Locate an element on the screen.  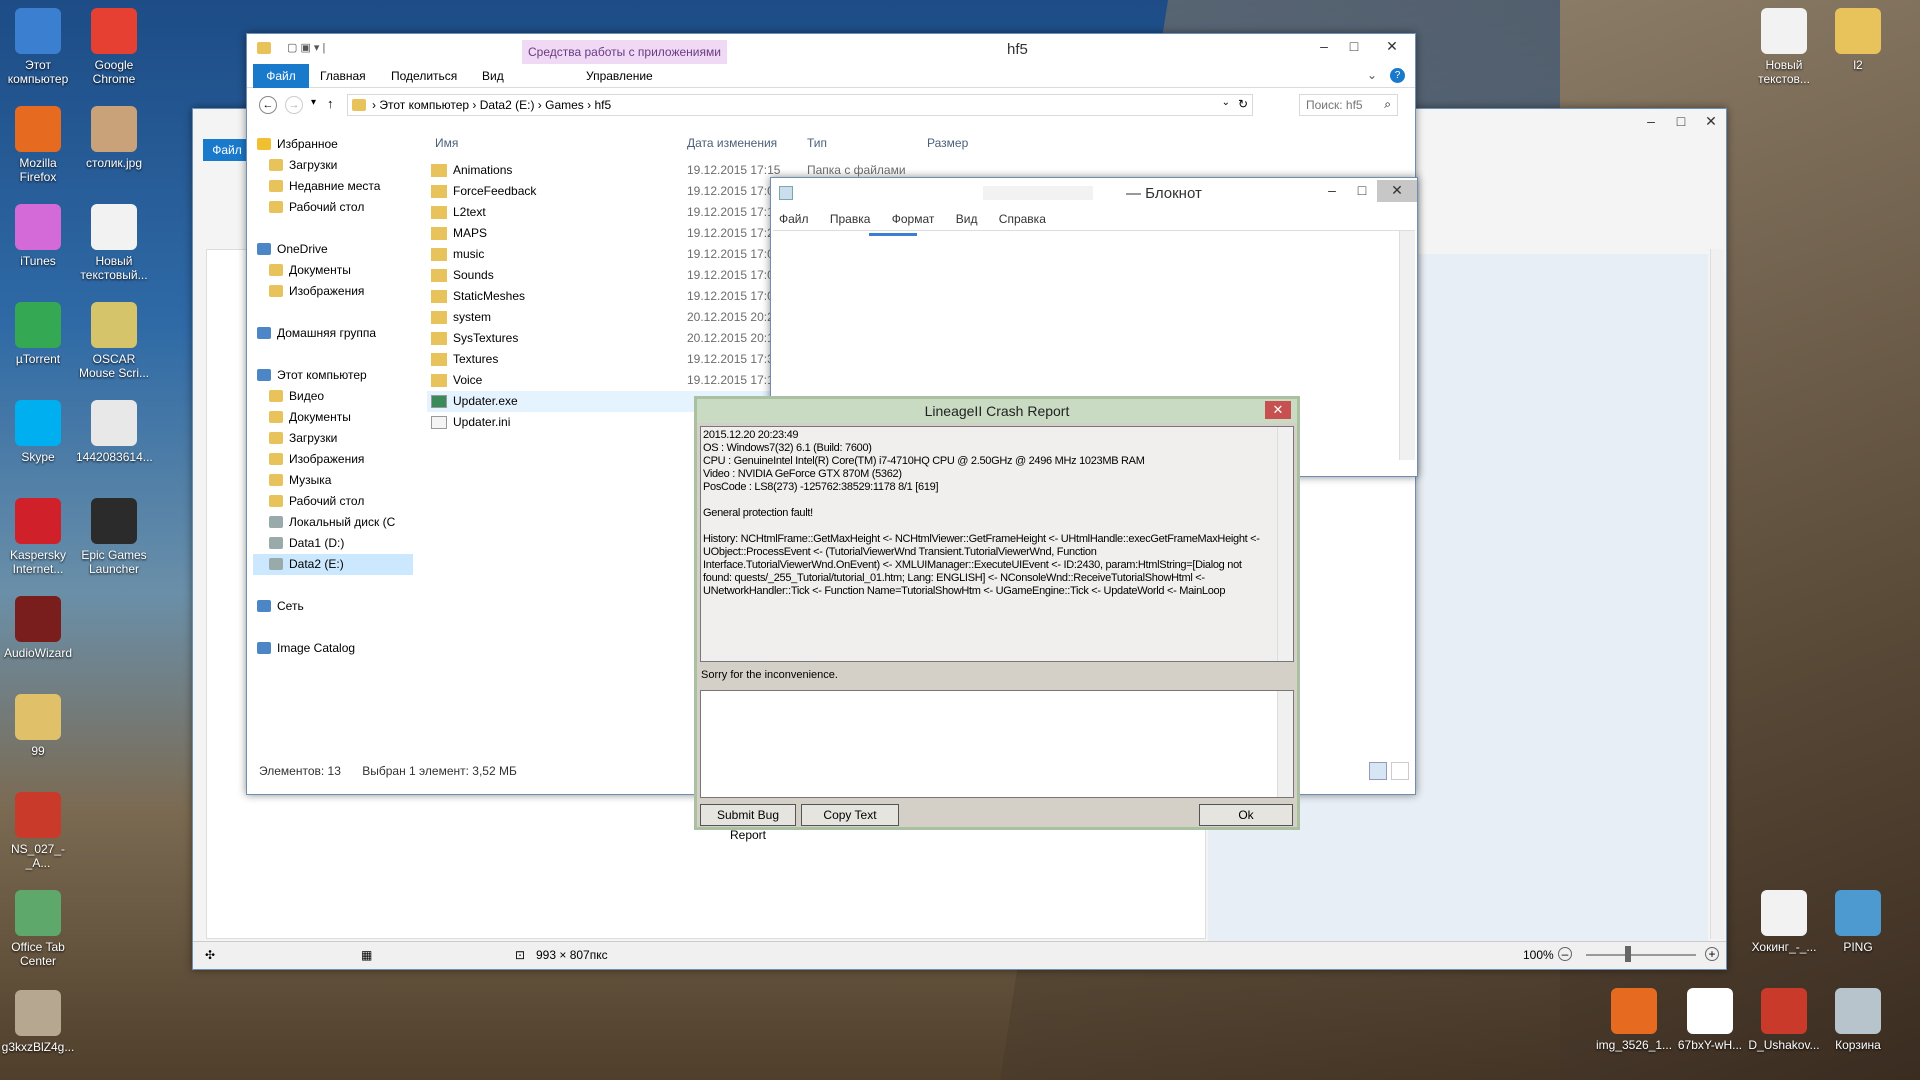
column-date: Дата изменения is located at coordinates (747, 143).